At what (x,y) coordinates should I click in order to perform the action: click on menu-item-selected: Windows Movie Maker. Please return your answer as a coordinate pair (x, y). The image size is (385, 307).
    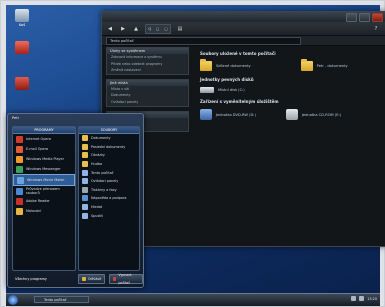
    Looking at the image, I should click on (44, 180).